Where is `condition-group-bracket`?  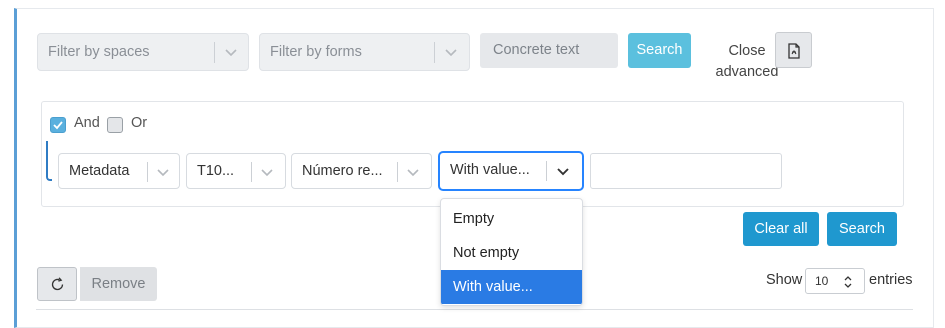 condition-group-bracket is located at coordinates (49, 161).